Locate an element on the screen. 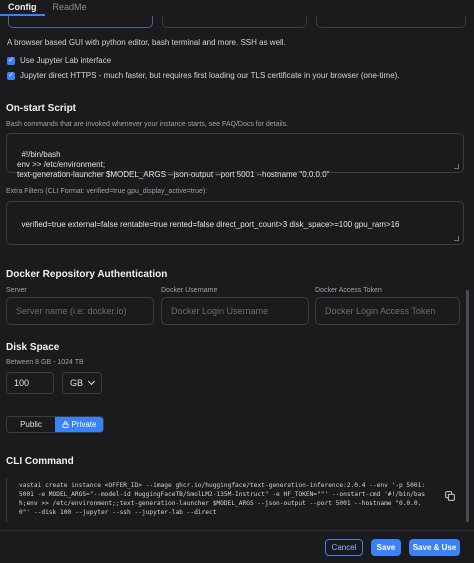 The width and height of the screenshot is (474, 563). save-and-use-button: Save & Use is located at coordinates (434, 547).